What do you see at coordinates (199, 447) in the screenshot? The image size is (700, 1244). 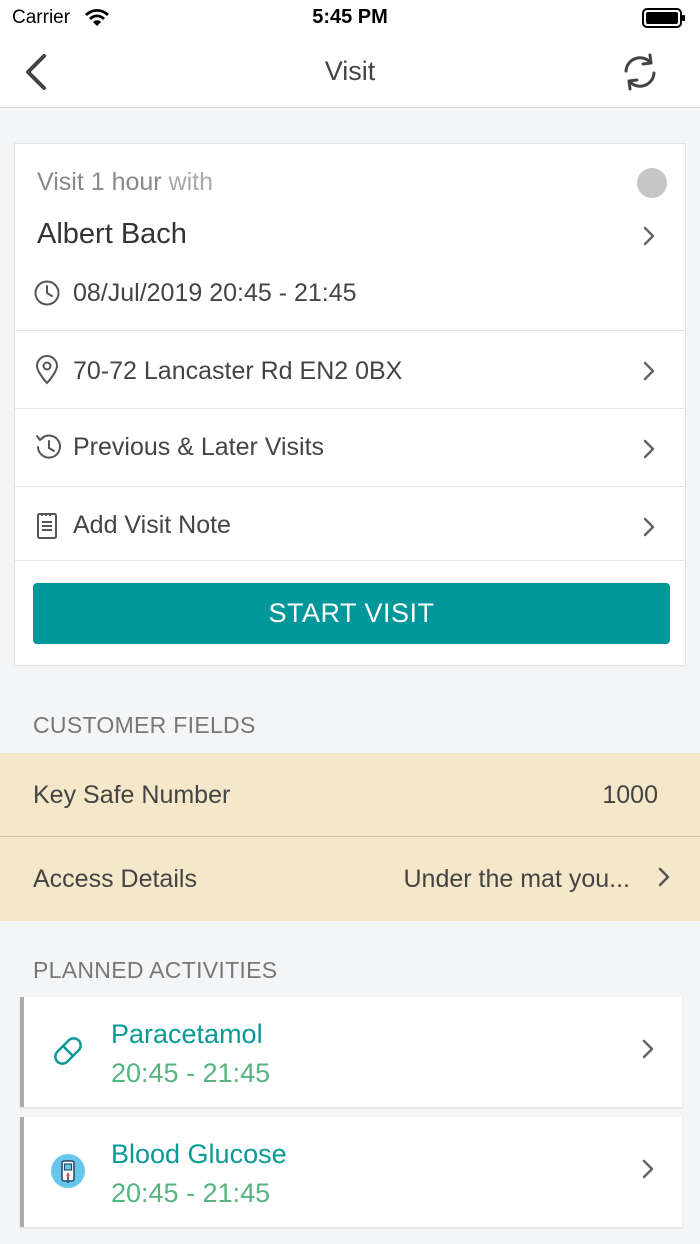 I see `previous-later-visits-label: Previous & Later Visits` at bounding box center [199, 447].